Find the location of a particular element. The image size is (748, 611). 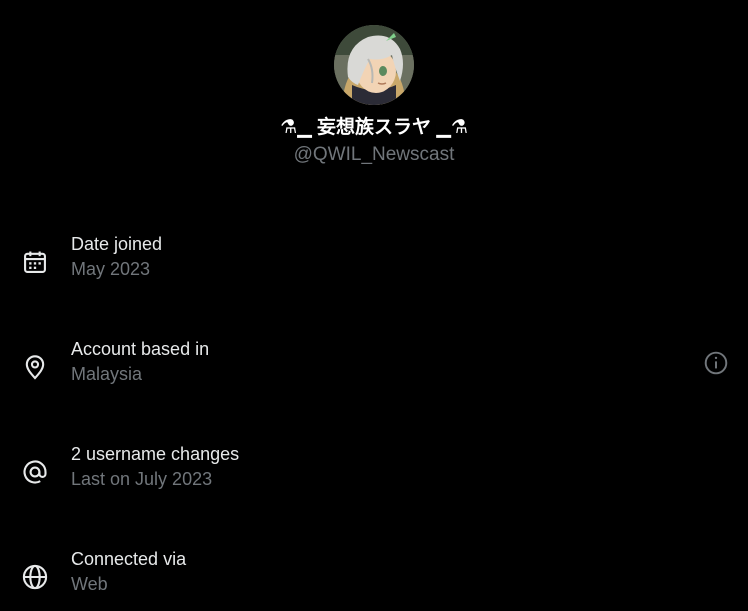

row-subtitle: May 2023 is located at coordinates (111, 269).